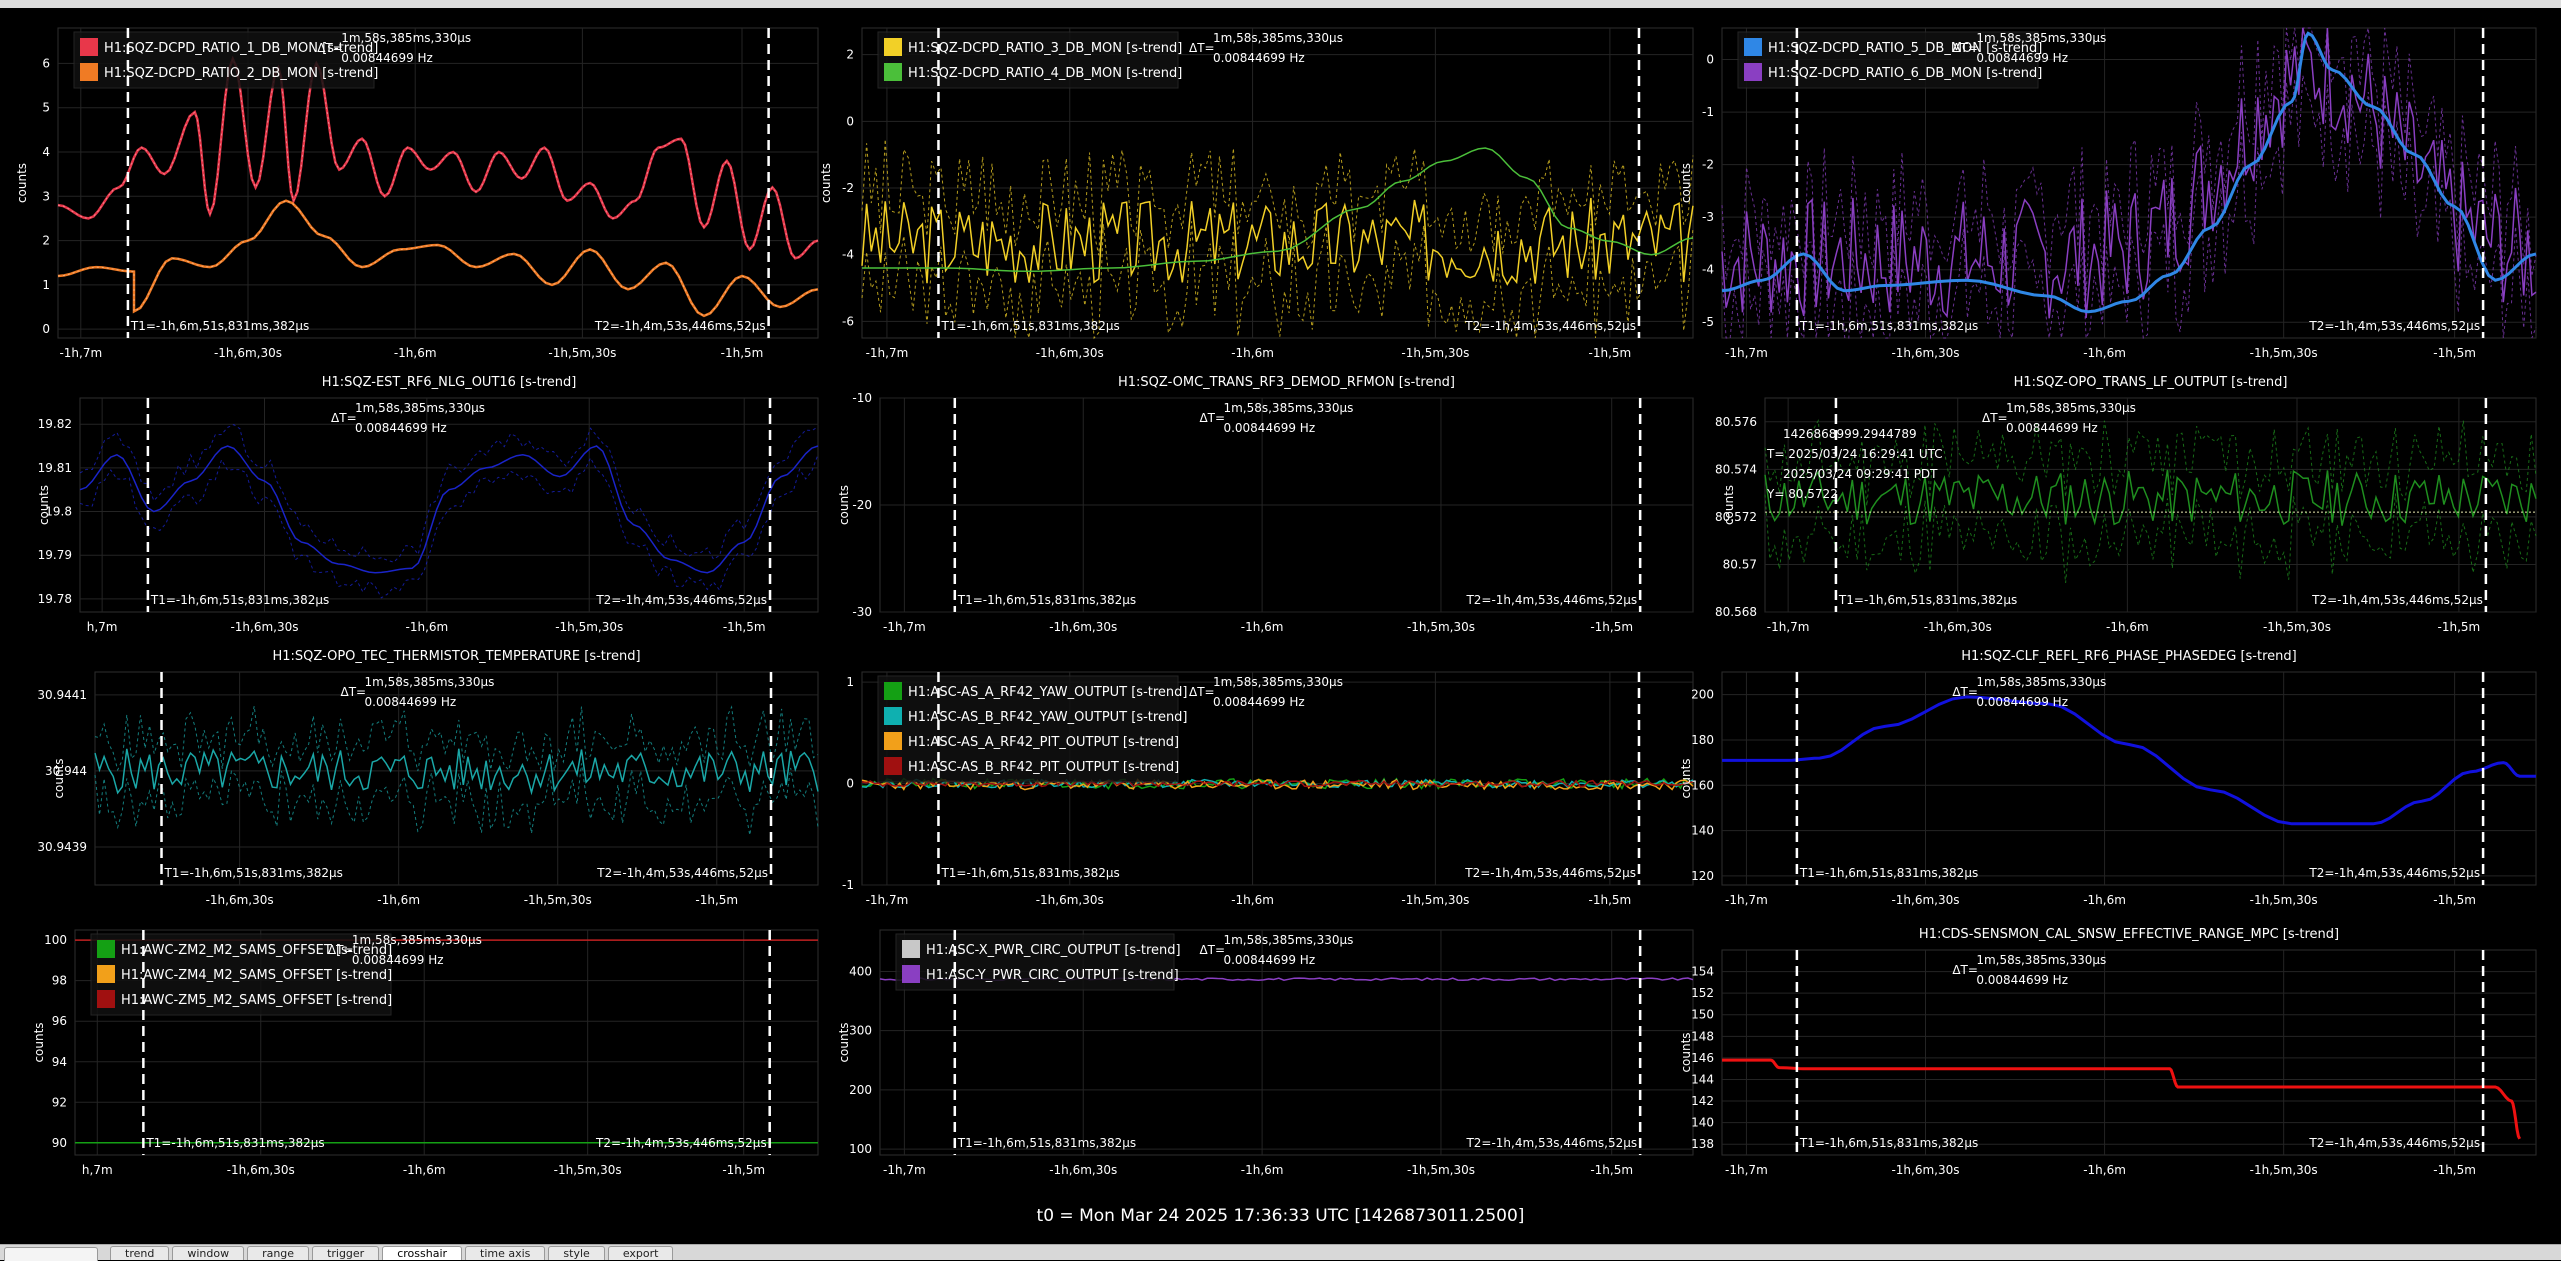 The width and height of the screenshot is (2561, 1261). Describe the element at coordinates (449, 493) in the screenshot. I see `series-envelope-max` at that location.